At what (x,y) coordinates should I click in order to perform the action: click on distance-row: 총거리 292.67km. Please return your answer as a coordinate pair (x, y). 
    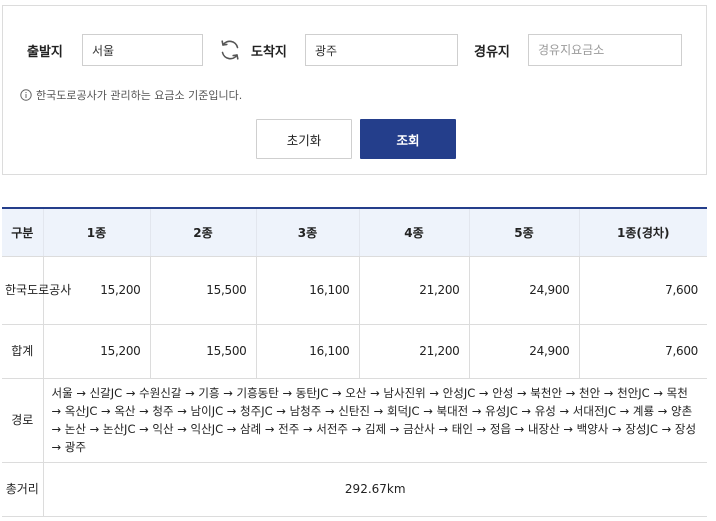
    Looking at the image, I should click on (354, 489).